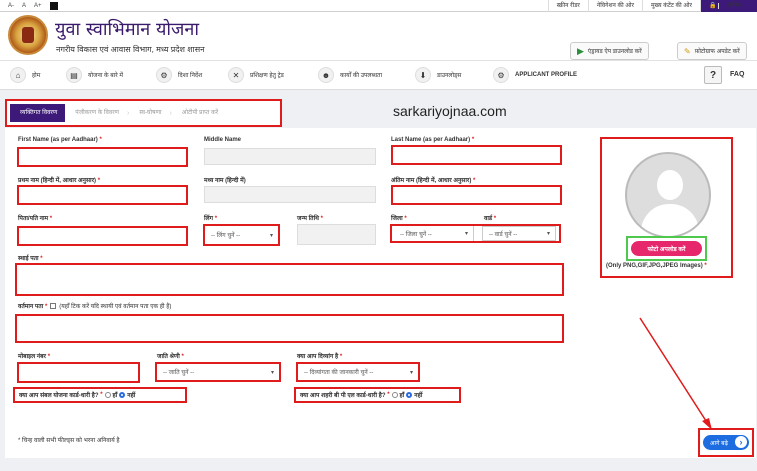  Describe the element at coordinates (675, 373) in the screenshot. I see `annotation-arrow` at that location.